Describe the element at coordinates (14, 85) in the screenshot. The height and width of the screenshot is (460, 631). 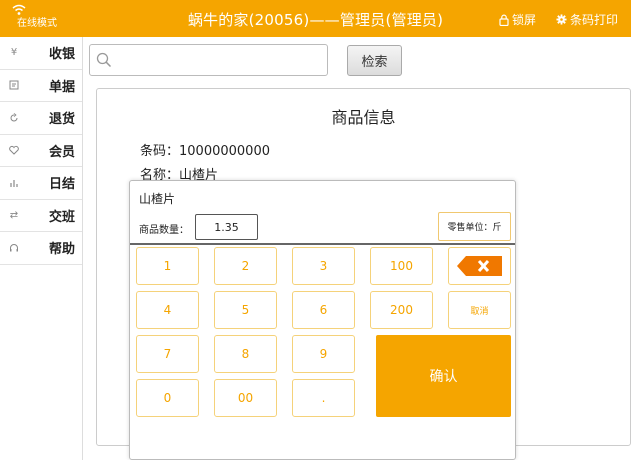
I see `receipt-icon` at that location.